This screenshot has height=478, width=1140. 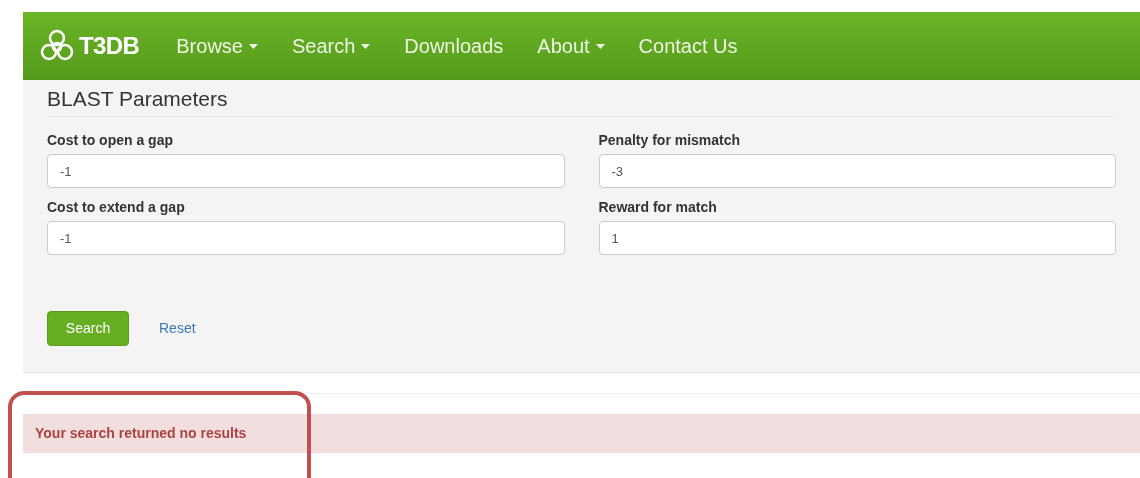 I want to click on search-button: Search, so click(x=88, y=328).